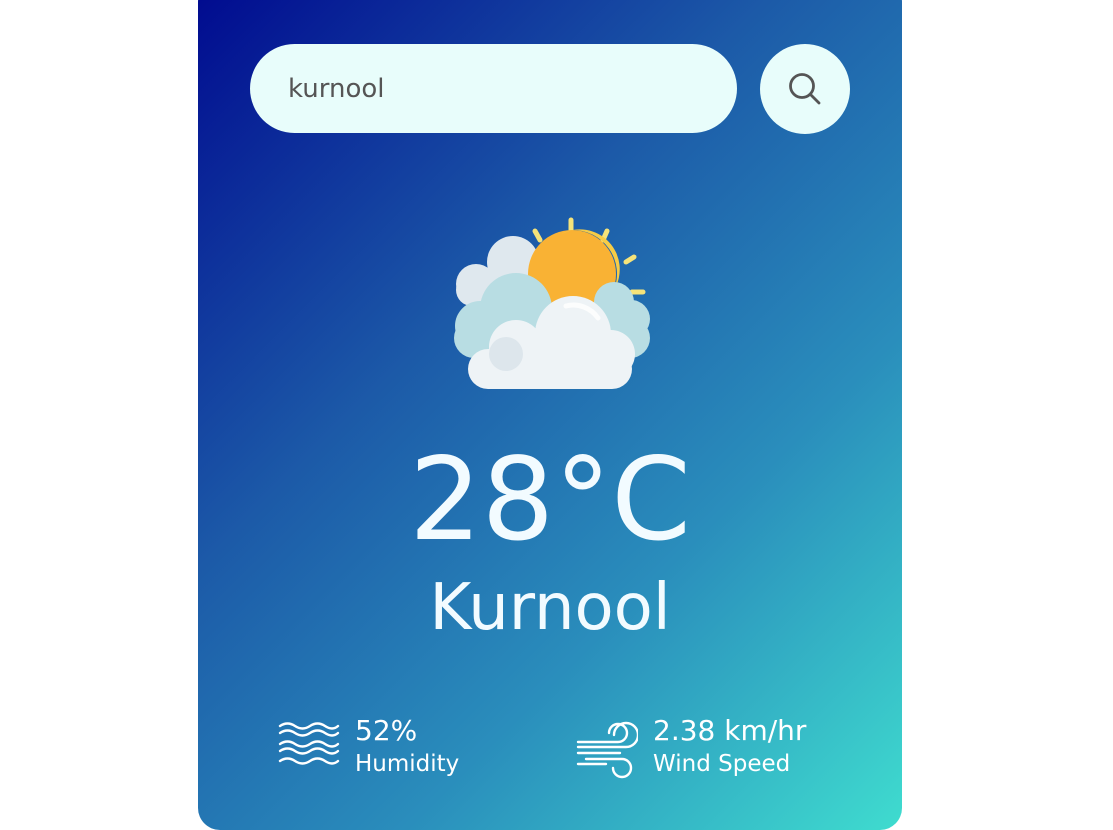 The height and width of the screenshot is (830, 1113). I want to click on search-icon, so click(805, 89).